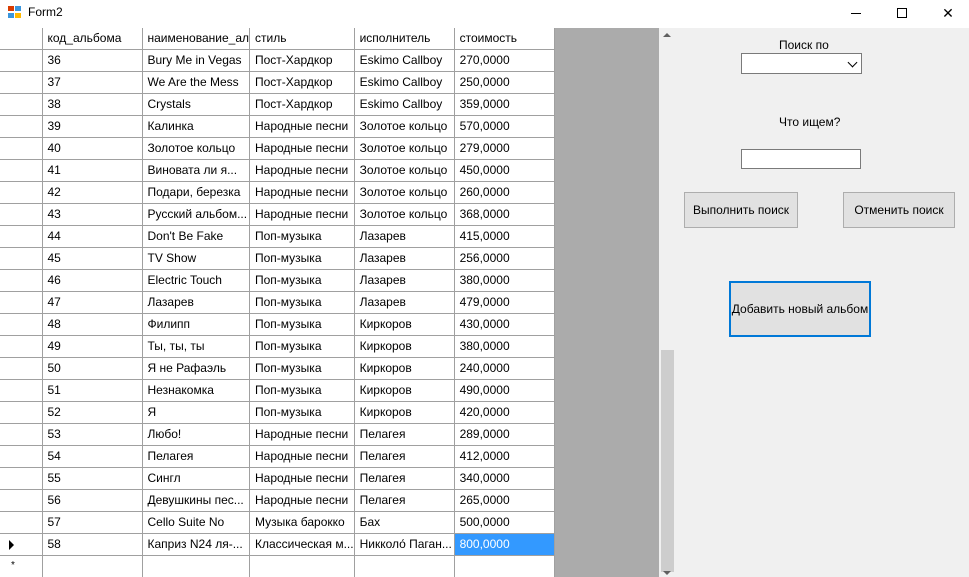 This screenshot has width=969, height=577. Describe the element at coordinates (196, 434) in the screenshot. I see `cell-name: Любо!` at that location.